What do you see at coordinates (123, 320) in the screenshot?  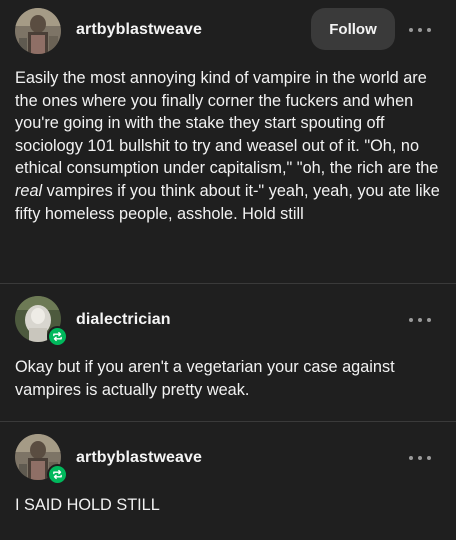 I see `username: dialectrician` at bounding box center [123, 320].